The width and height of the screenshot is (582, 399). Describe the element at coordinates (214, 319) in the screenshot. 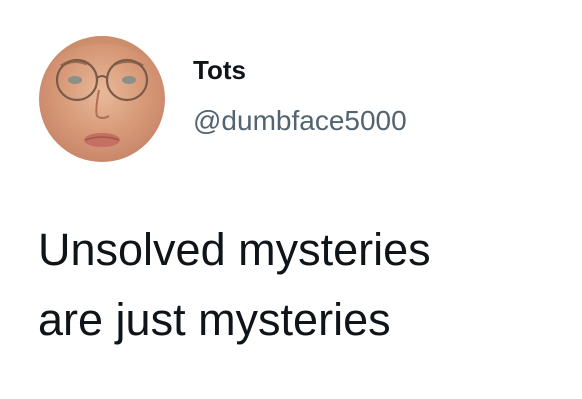

I see `tweet-text-line: are just mysteries` at that location.